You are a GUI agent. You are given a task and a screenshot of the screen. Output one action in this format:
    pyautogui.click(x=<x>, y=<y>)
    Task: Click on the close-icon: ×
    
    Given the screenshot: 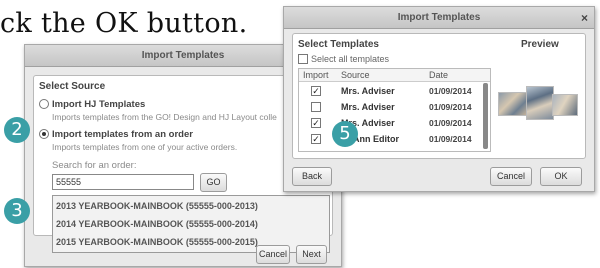 What is the action you would take?
    pyautogui.click(x=584, y=18)
    